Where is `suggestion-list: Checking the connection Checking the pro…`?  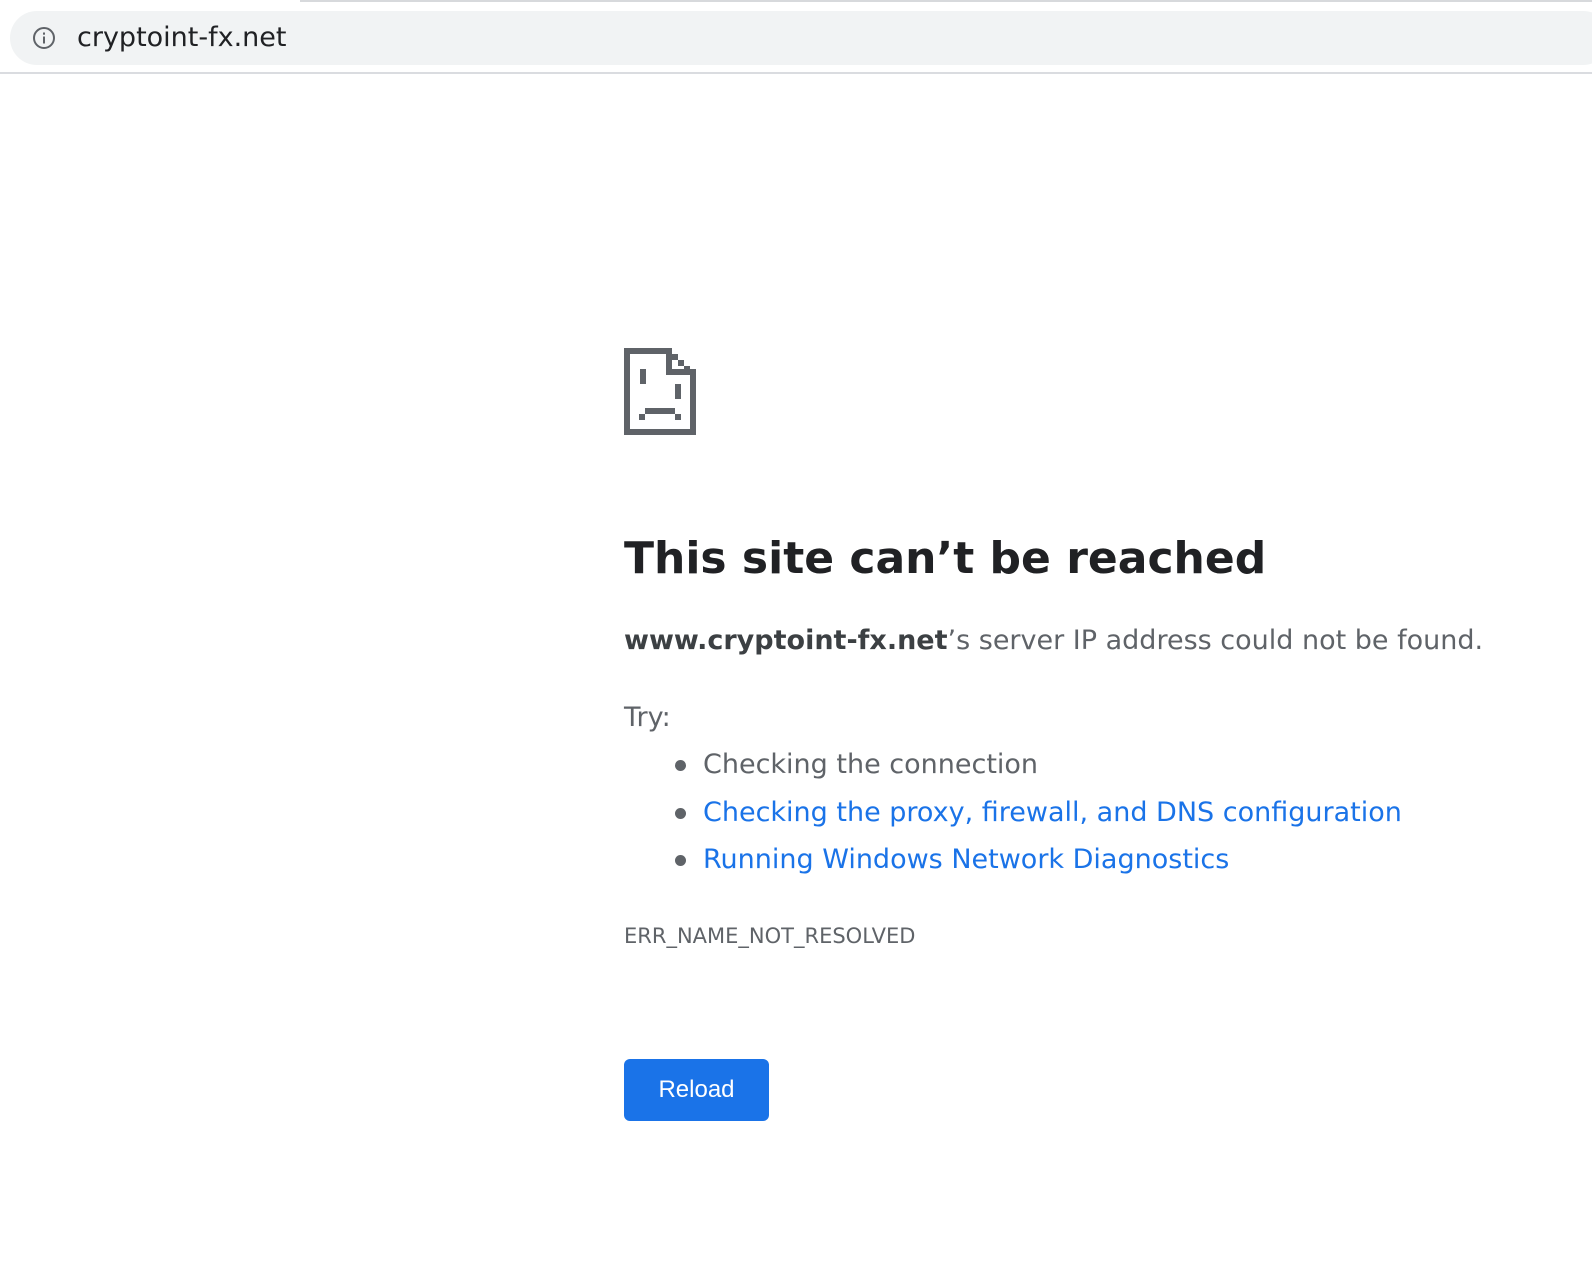 suggestion-list: Checking the connection Checking the pro… is located at coordinates (1013, 817).